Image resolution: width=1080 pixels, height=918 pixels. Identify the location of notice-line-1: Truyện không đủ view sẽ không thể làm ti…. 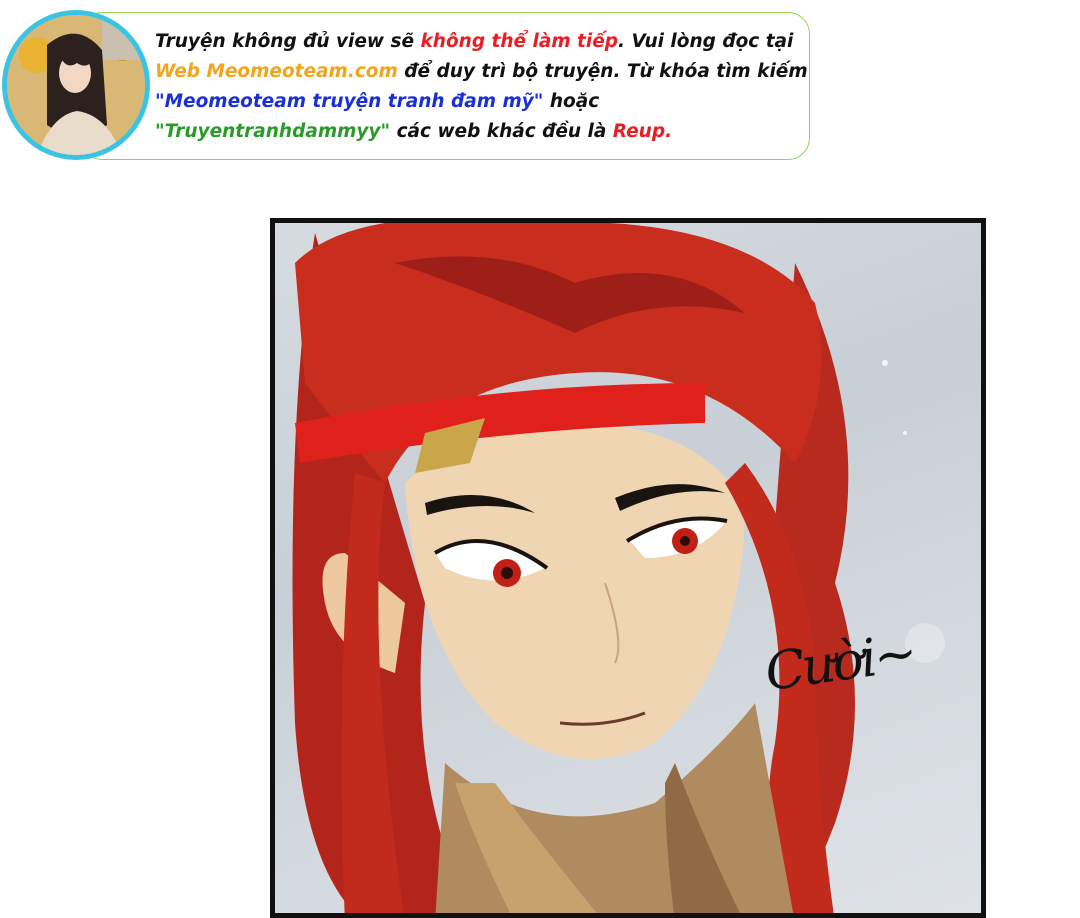
(480, 42).